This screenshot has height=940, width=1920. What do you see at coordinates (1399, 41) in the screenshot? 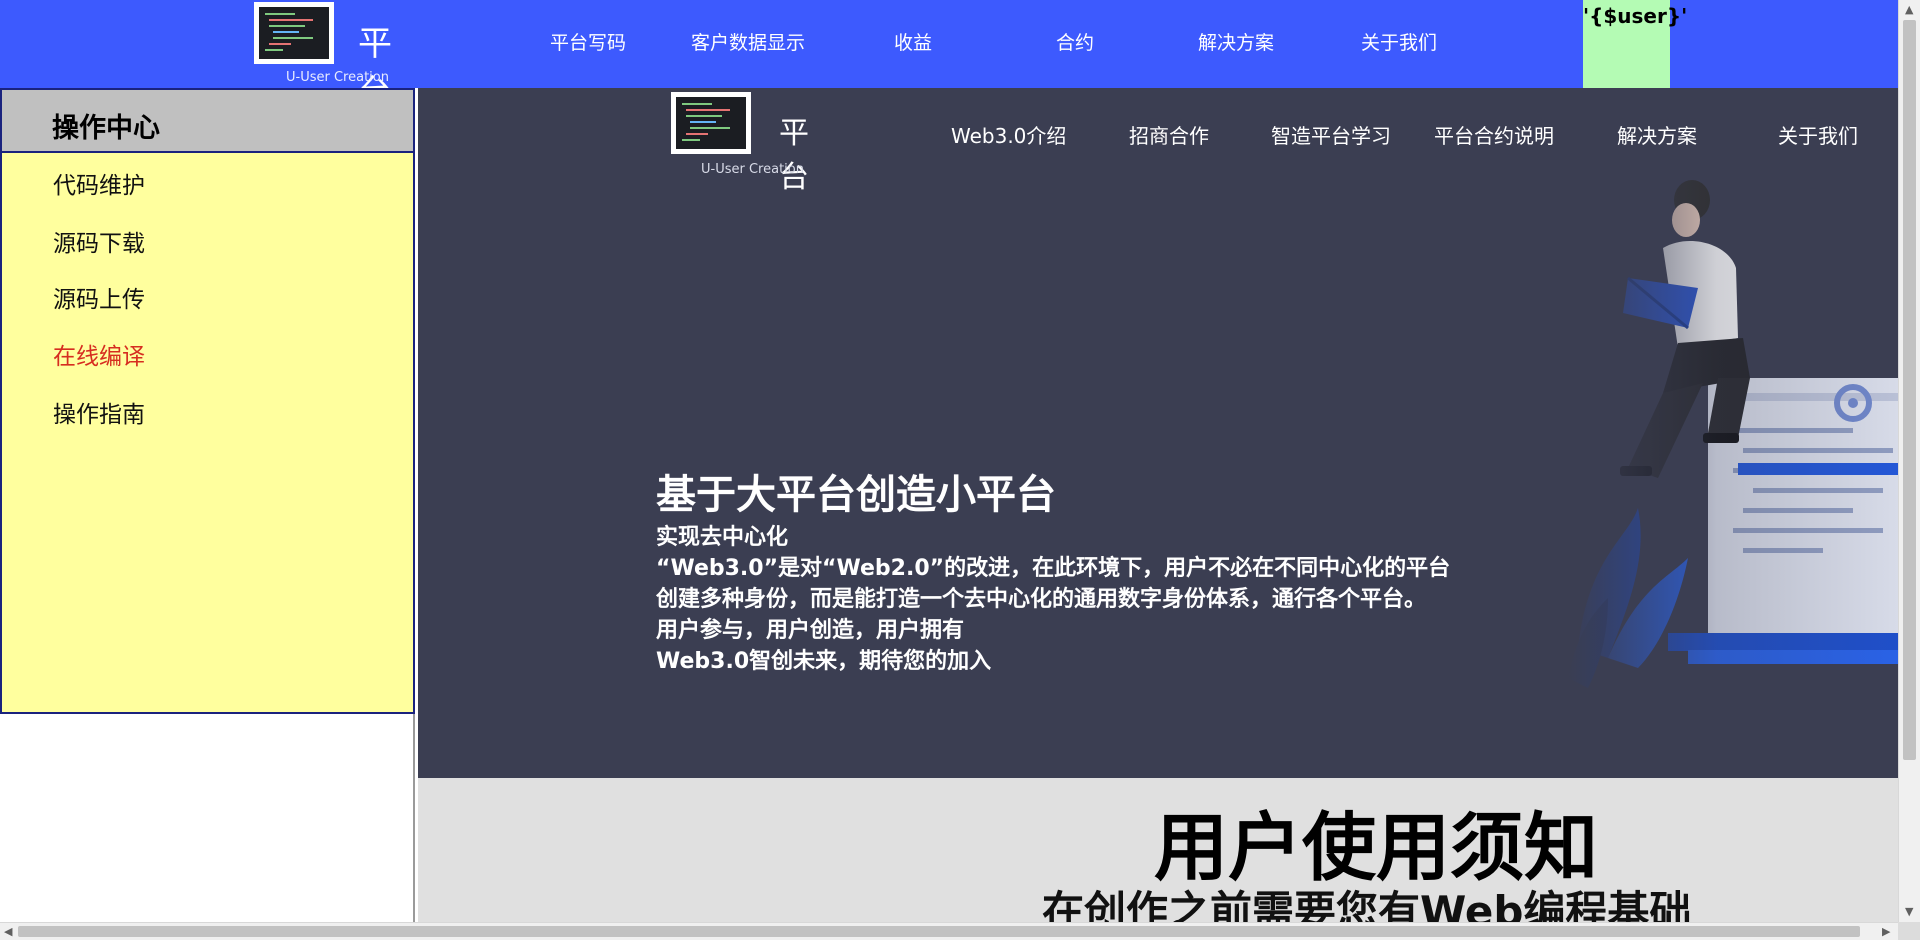
I see `topnav-about-us: 关于我们` at bounding box center [1399, 41].